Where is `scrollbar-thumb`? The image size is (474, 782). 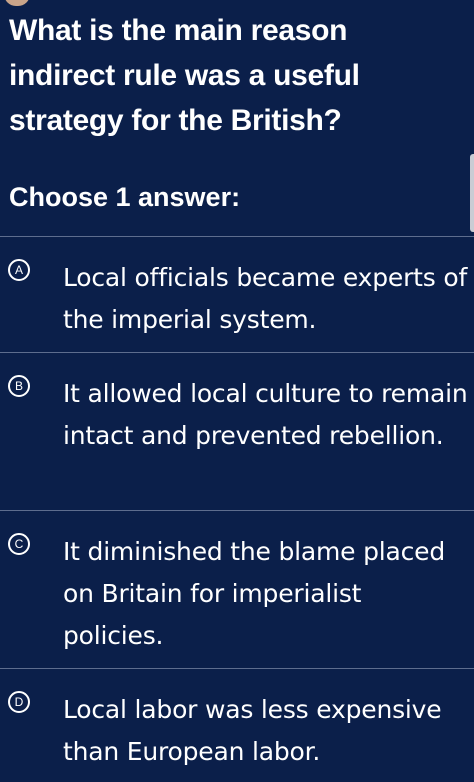
scrollbar-thumb is located at coordinates (472, 193).